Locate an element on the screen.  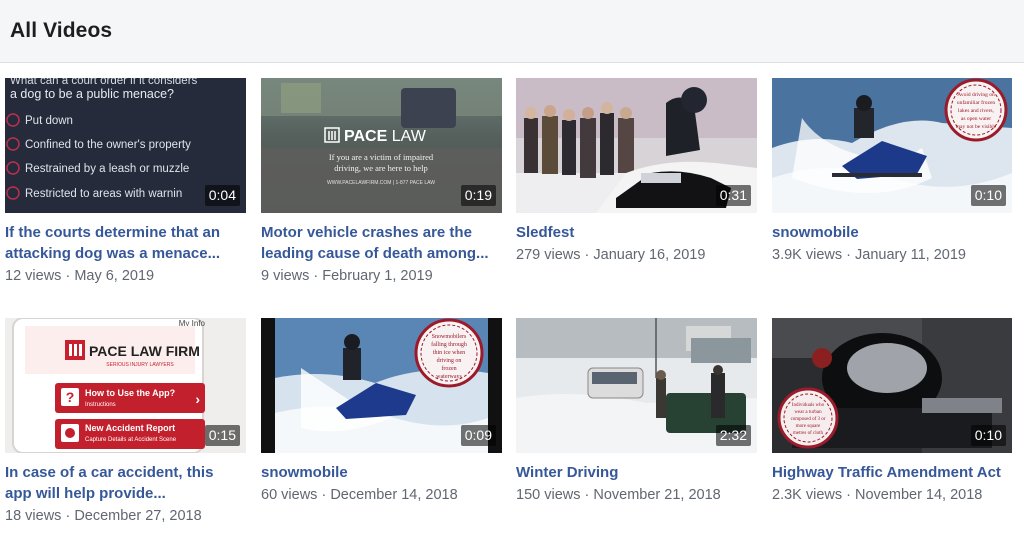
video-meta: 12 views · May 6, 2019 is located at coordinates (79, 276).